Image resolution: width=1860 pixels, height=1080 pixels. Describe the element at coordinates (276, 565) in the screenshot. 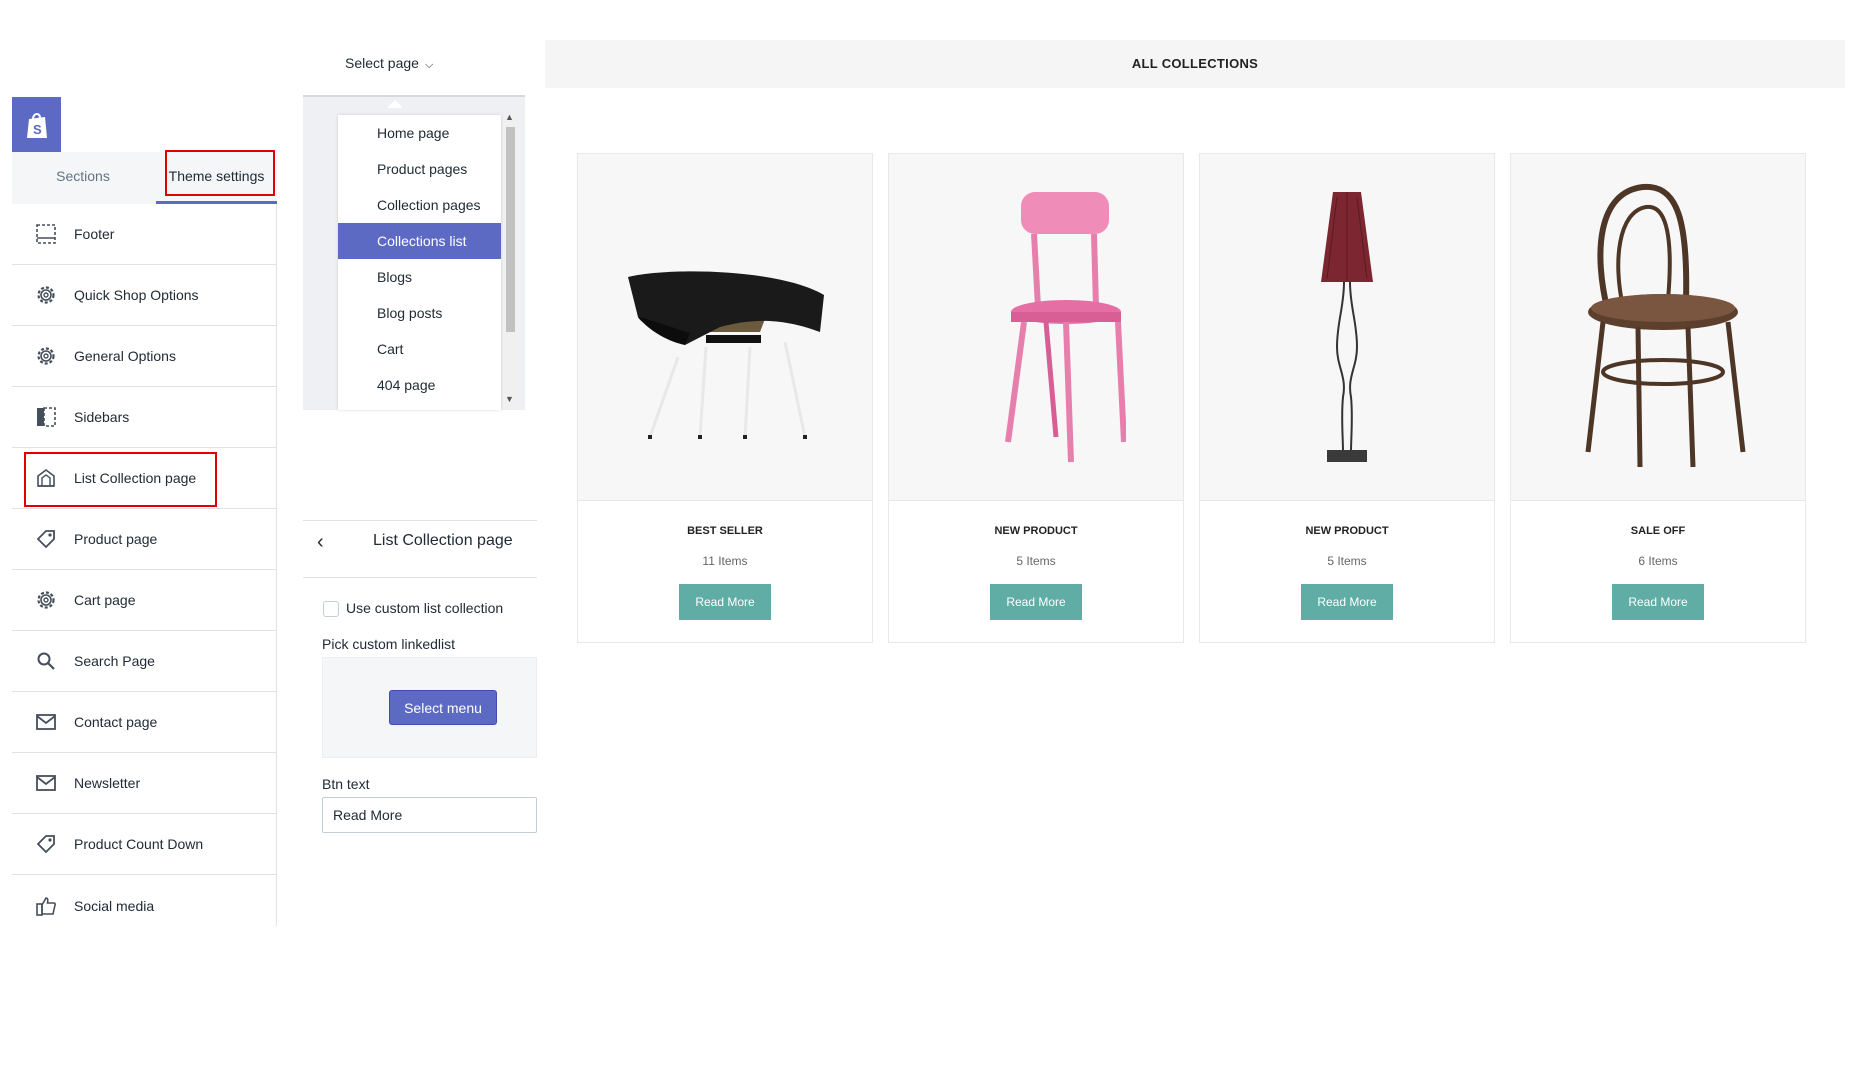

I see `sidebar-divider` at that location.